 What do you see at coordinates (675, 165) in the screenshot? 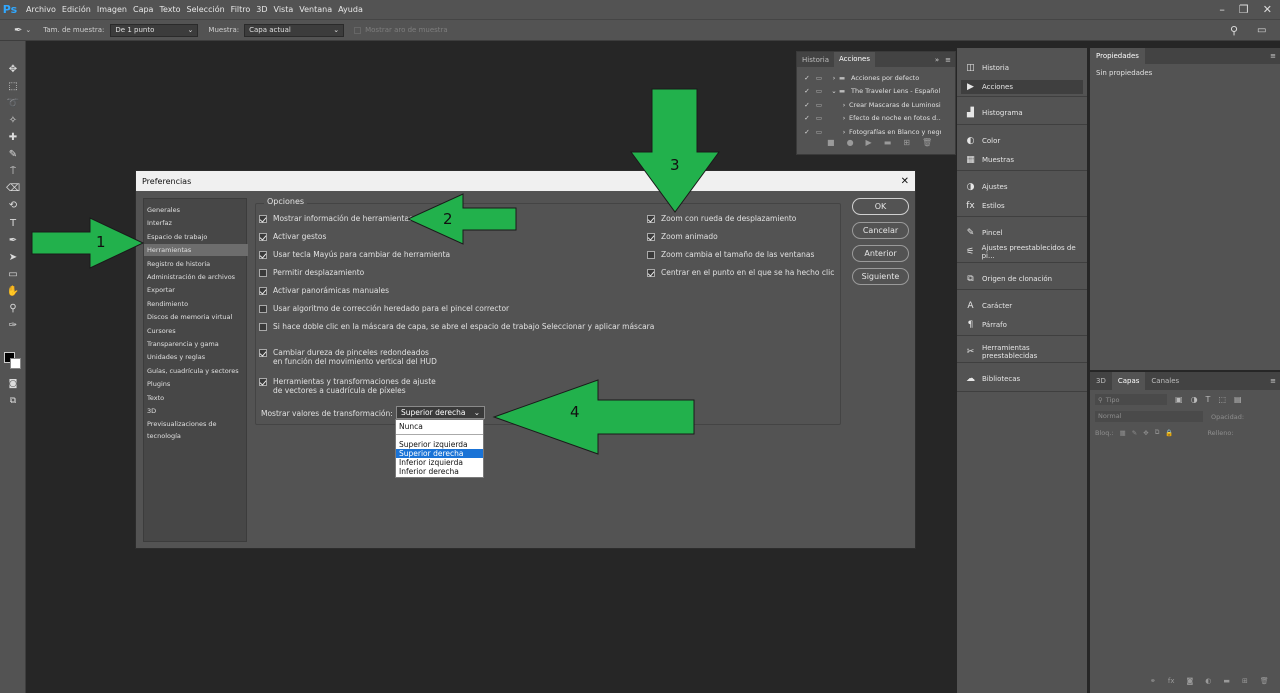
I see `arrow-label-3: 3` at bounding box center [675, 165].